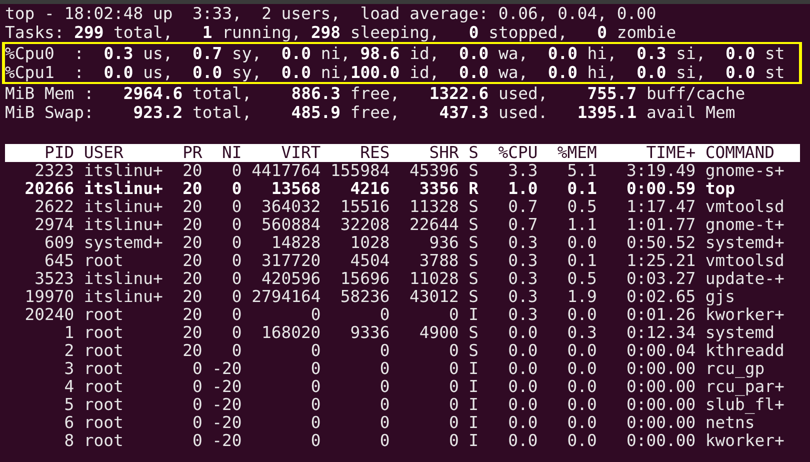 Image resolution: width=810 pixels, height=462 pixels. Describe the element at coordinates (720, 189) in the screenshot. I see `table-cell-text: top` at that location.